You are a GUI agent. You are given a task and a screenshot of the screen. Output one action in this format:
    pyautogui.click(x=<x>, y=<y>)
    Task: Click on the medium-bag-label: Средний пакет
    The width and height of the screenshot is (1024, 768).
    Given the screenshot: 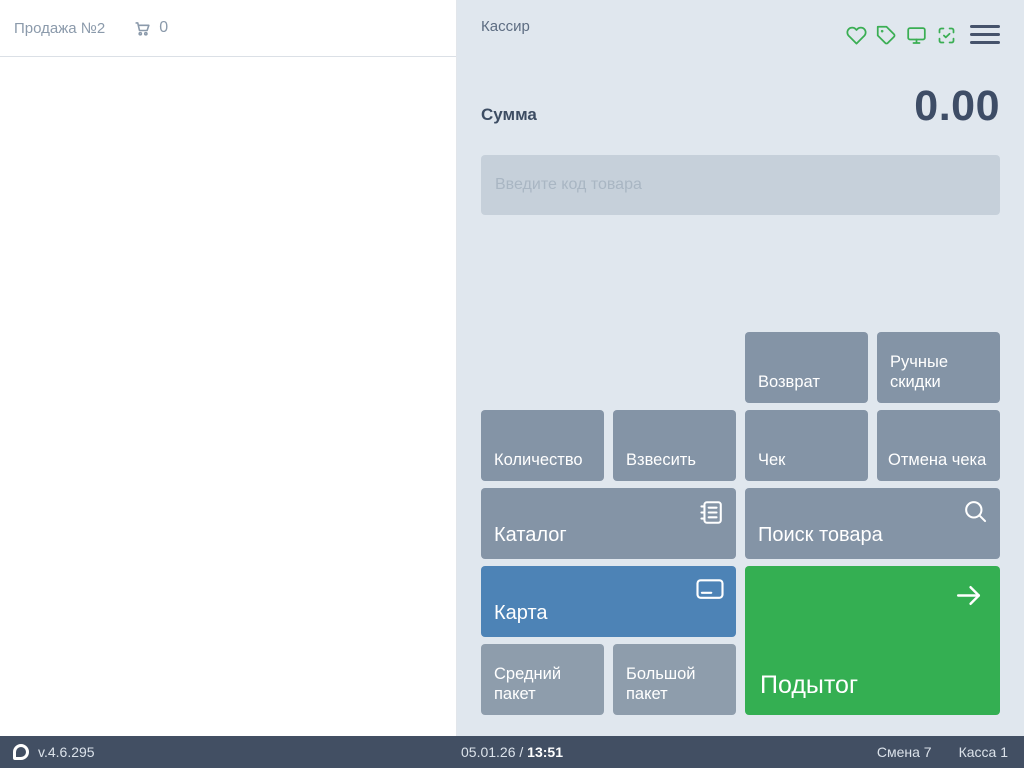 What is the action you would take?
    pyautogui.click(x=528, y=683)
    